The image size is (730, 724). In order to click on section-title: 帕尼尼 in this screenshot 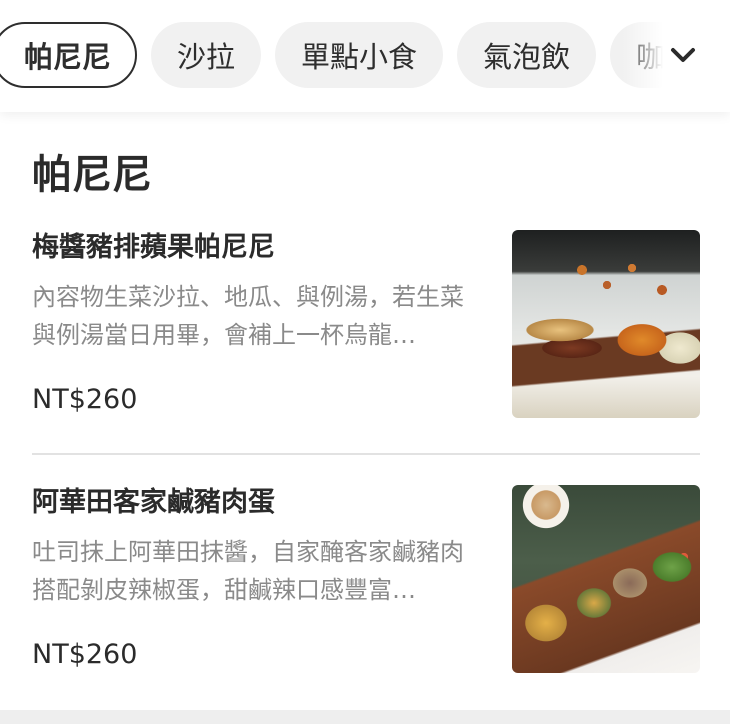, I will do `click(92, 175)`.